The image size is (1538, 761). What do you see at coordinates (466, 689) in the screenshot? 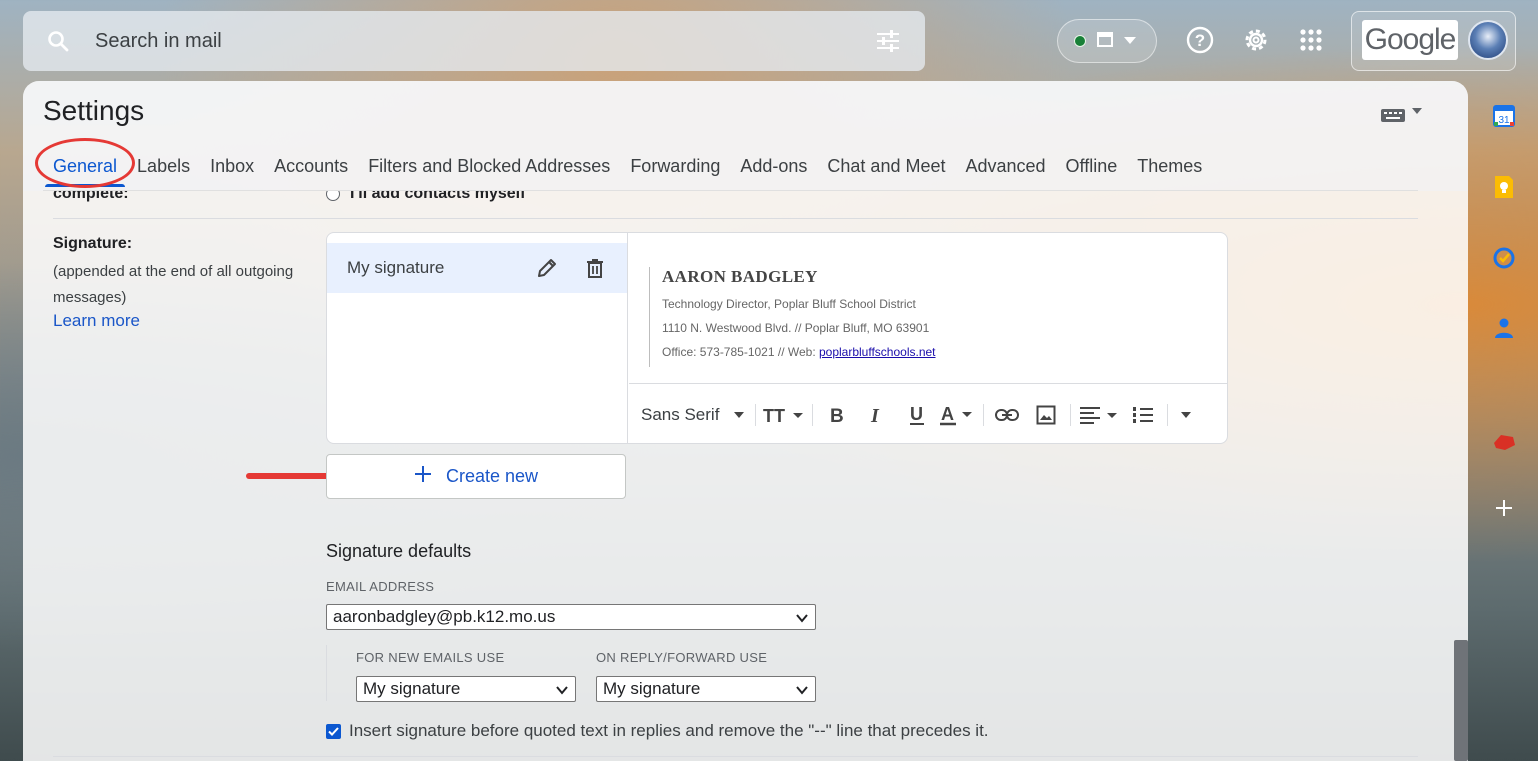
I see `new-emails-select: My signature` at bounding box center [466, 689].